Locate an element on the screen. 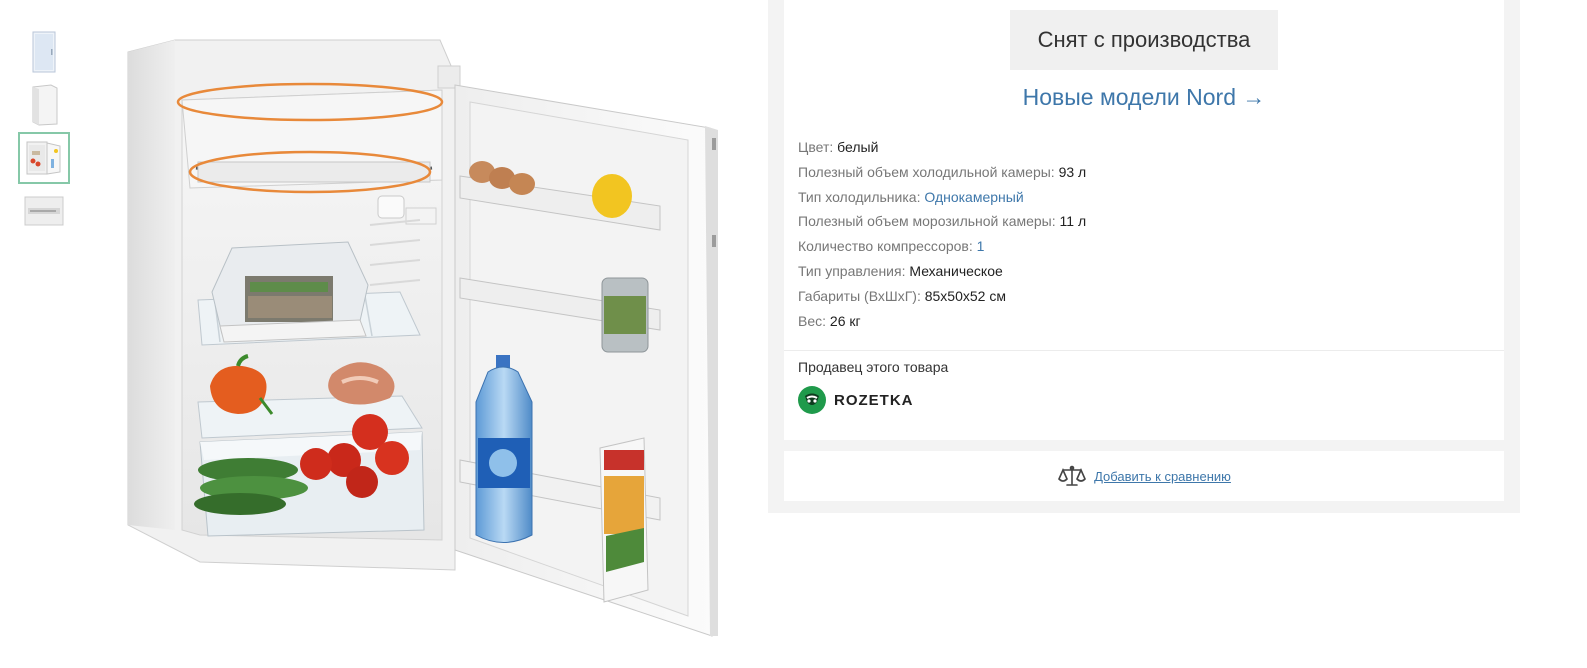 The image size is (1587, 668). thumbnail-fridge-detail is located at coordinates (44, 211).